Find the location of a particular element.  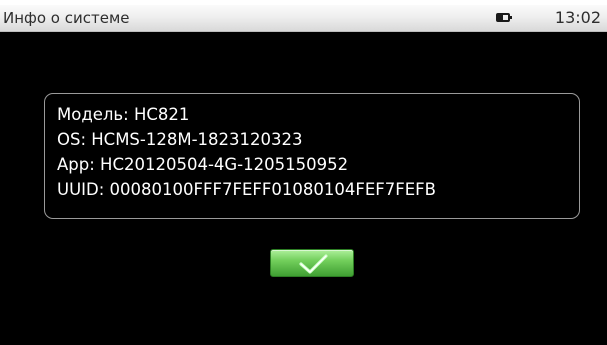

clock: 13:02 is located at coordinates (577, 17).